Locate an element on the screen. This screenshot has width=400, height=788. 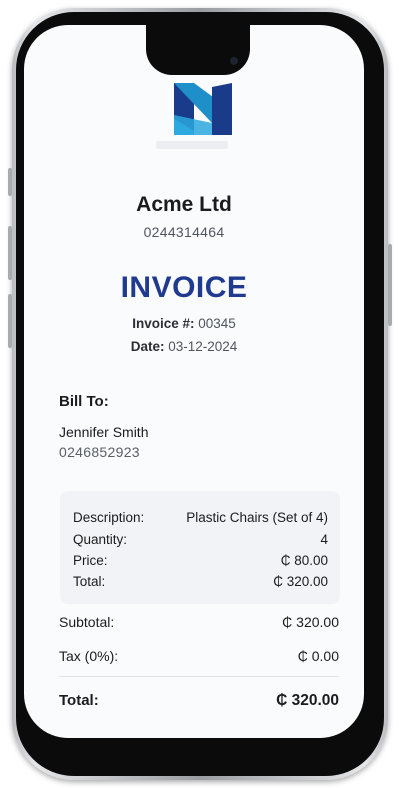
item-price: ₵ 80.00 is located at coordinates (304, 560).